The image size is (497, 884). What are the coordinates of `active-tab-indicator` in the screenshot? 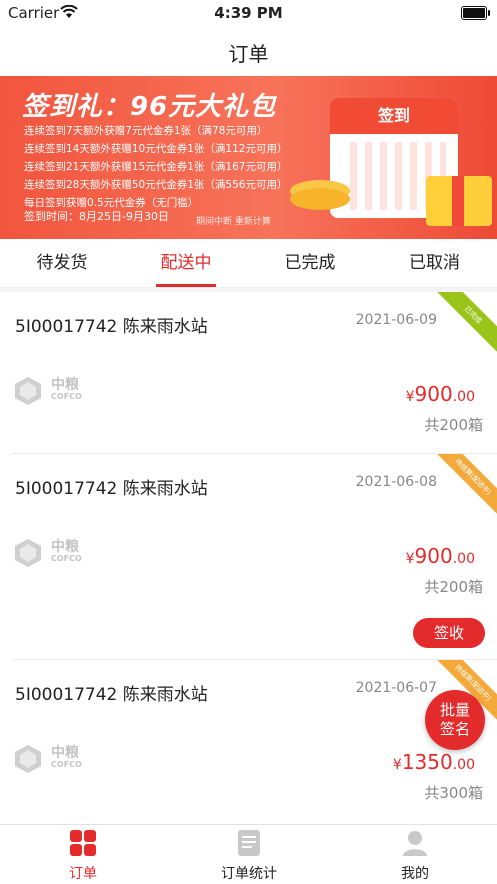 It's located at (186, 285).